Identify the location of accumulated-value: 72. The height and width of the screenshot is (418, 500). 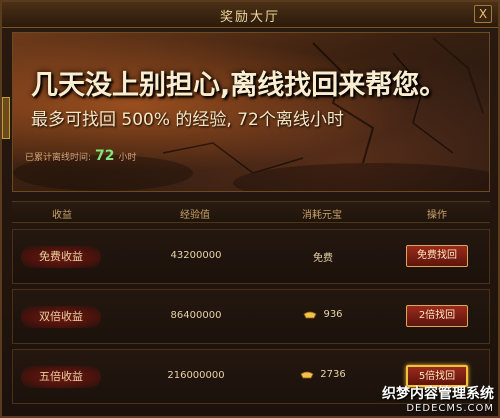
(105, 156).